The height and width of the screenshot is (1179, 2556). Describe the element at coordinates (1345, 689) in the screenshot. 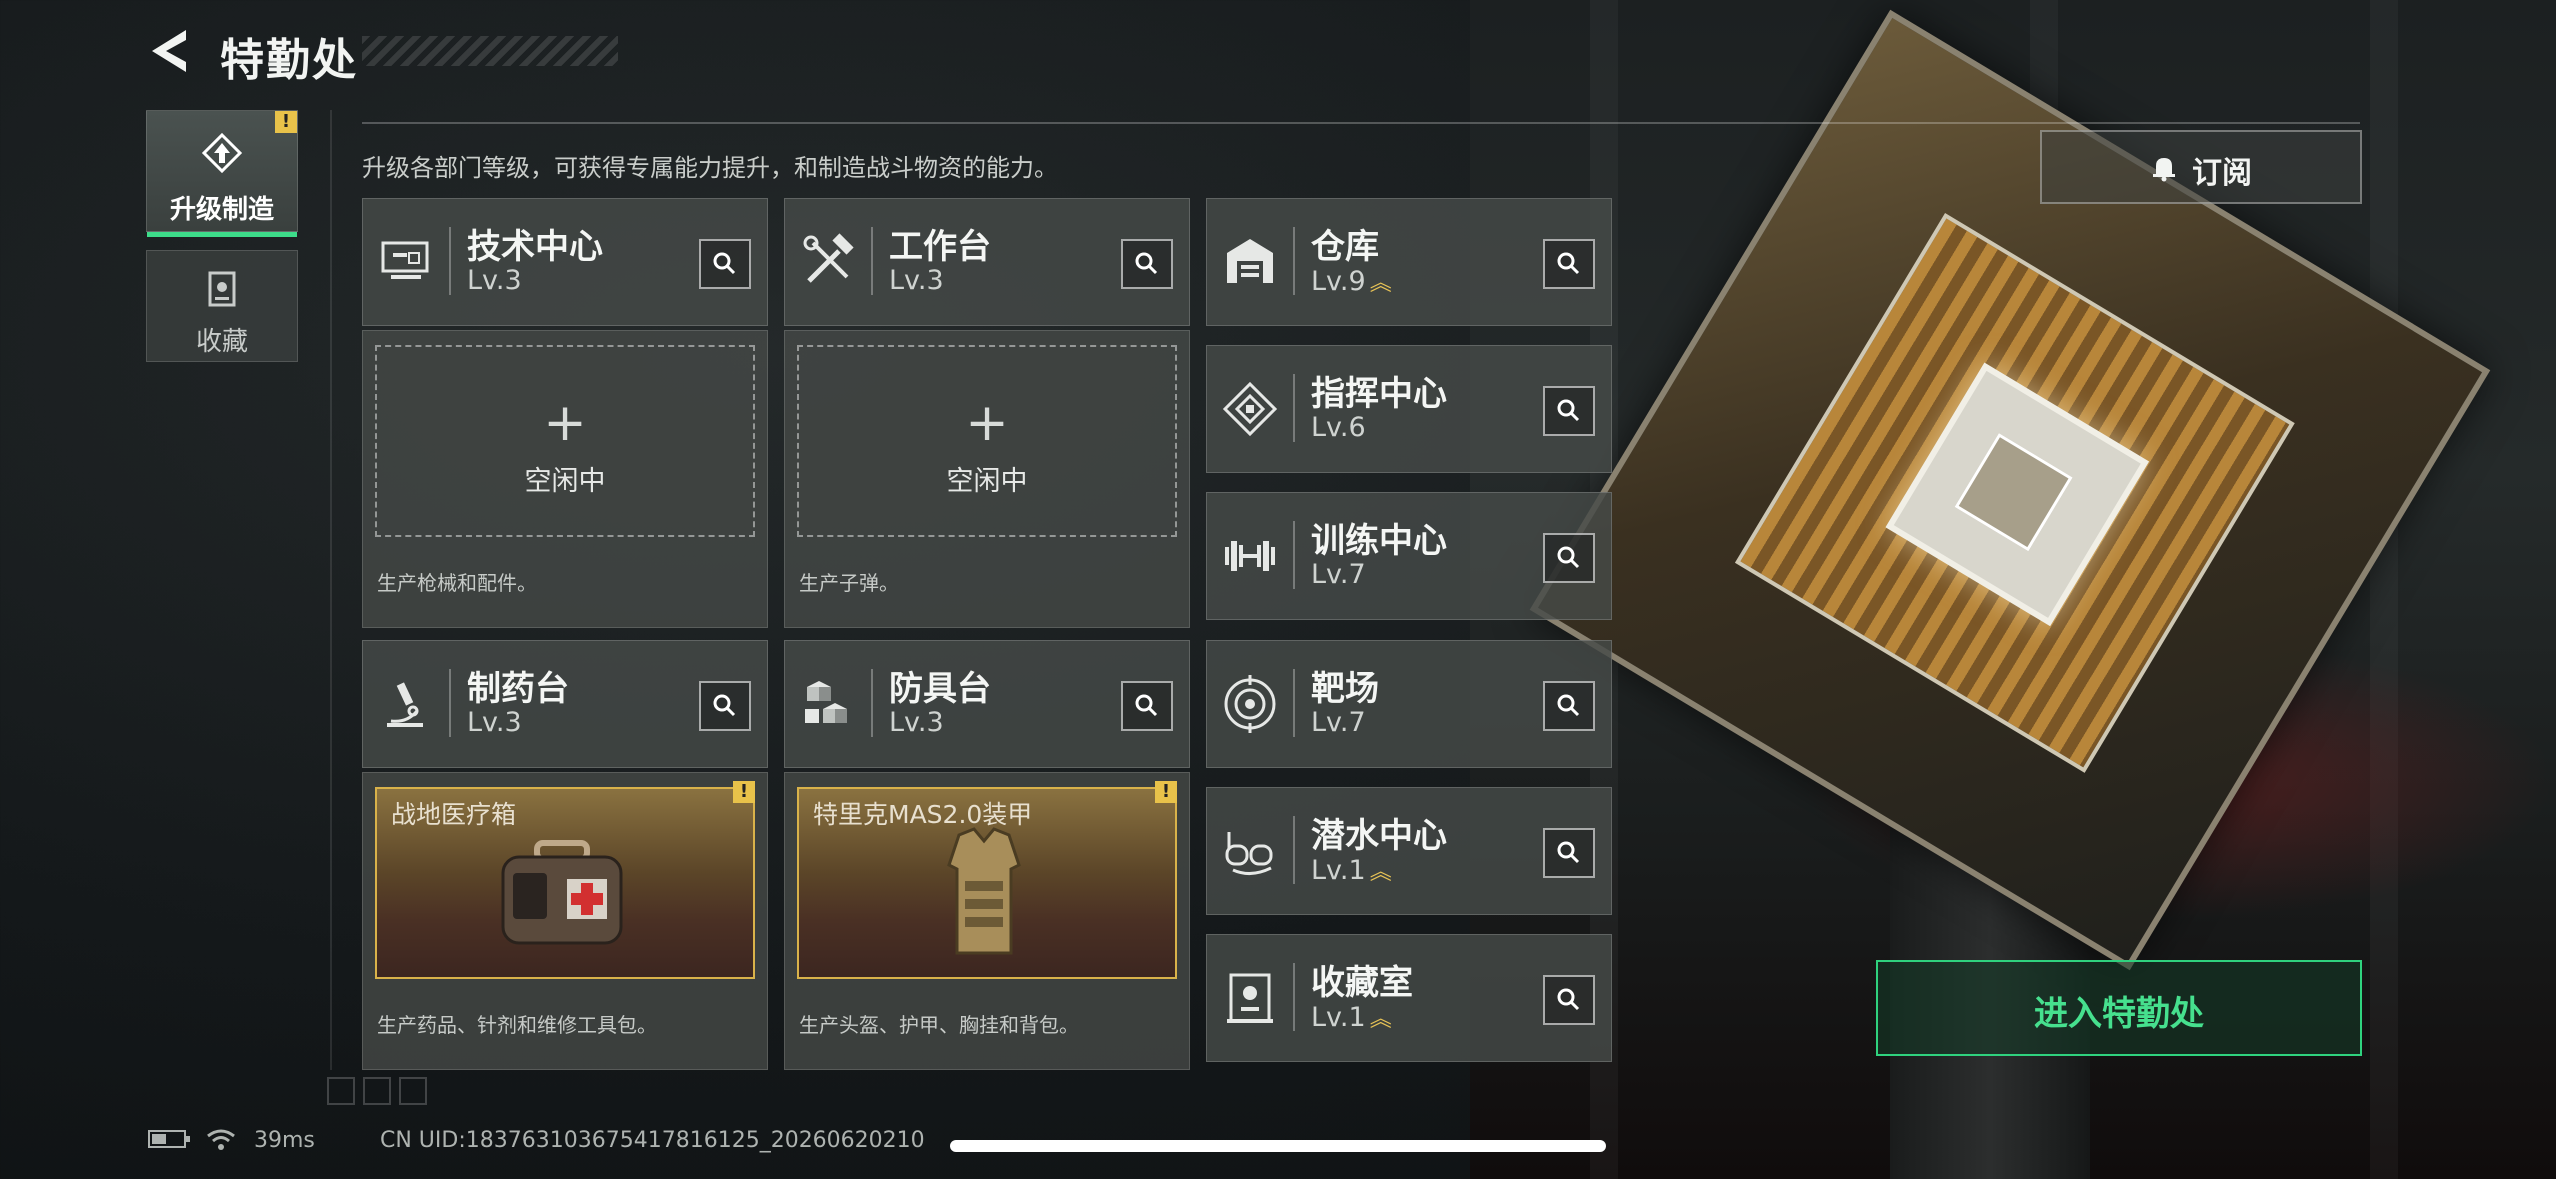

I see `dept-name: 靶场` at that location.